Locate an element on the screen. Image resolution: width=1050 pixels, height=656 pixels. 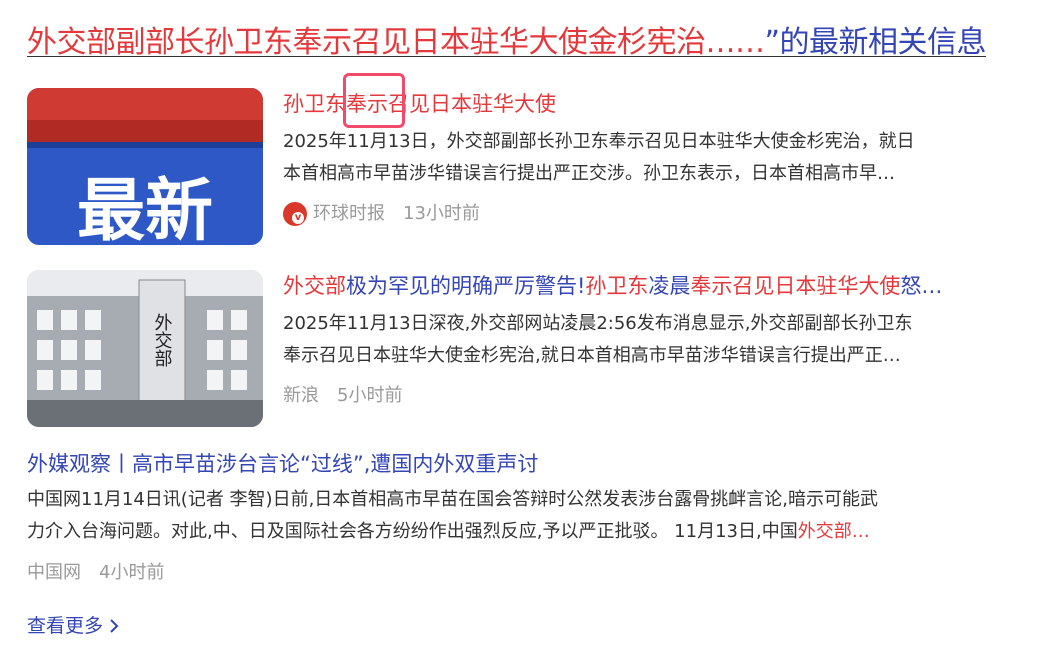
result-1-title: 孙卫东奉示召见日本驻华大使 is located at coordinates (419, 104).